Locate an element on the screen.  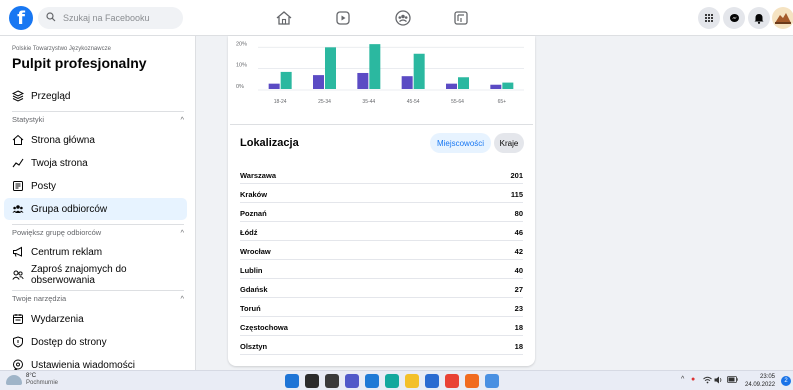
bar-18-24-s1 is located at coordinates (274, 86).